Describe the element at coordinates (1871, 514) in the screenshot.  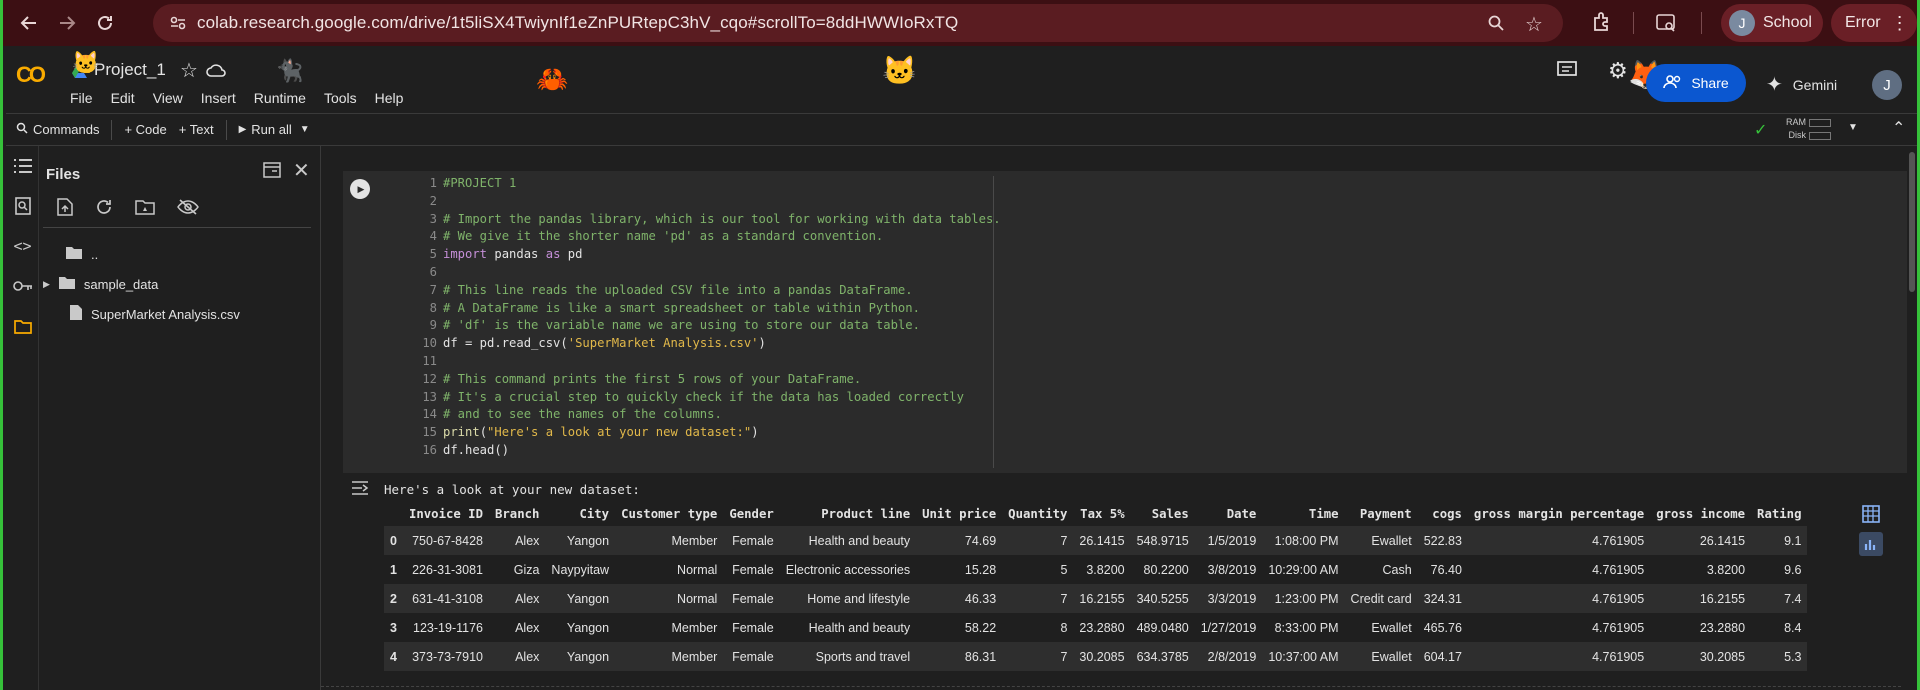
I see `convert-table-icon` at that location.